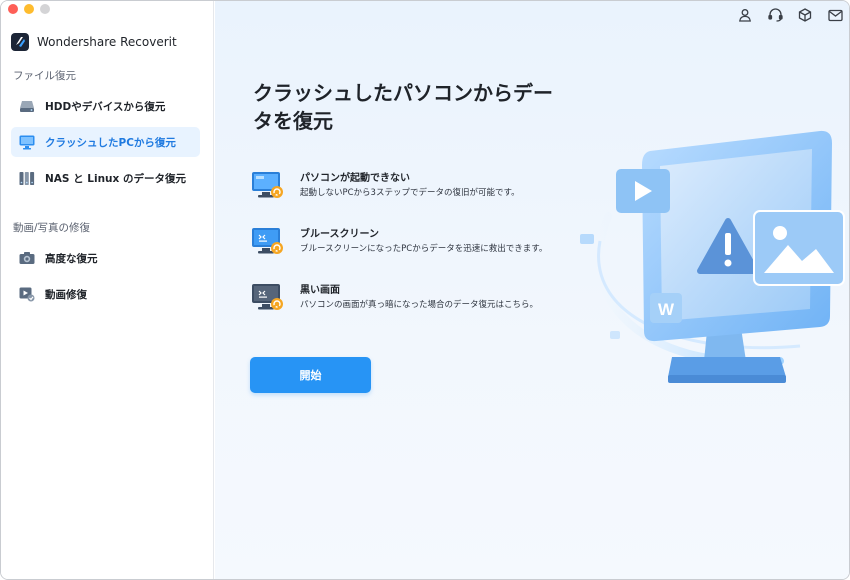 Image resolution: width=850 pixels, height=580 pixels. What do you see at coordinates (835, 15) in the screenshot?
I see `mail-icon` at bounding box center [835, 15].